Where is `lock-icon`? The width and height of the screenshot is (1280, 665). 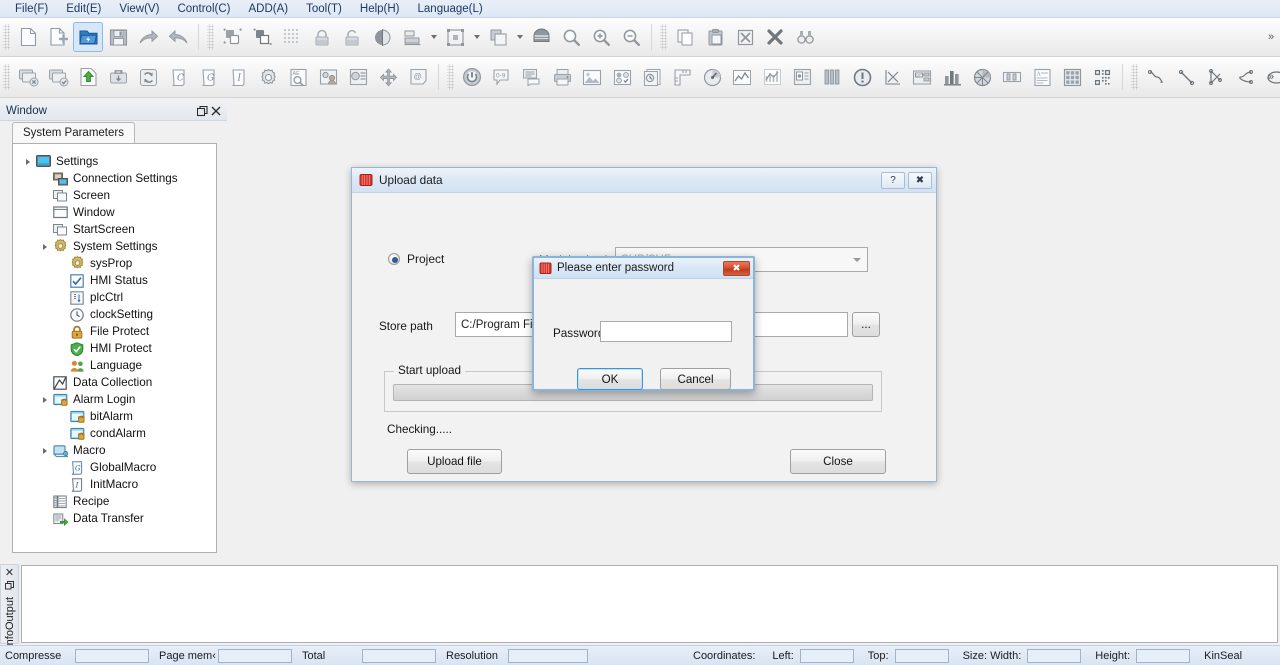 lock-icon is located at coordinates (322, 37).